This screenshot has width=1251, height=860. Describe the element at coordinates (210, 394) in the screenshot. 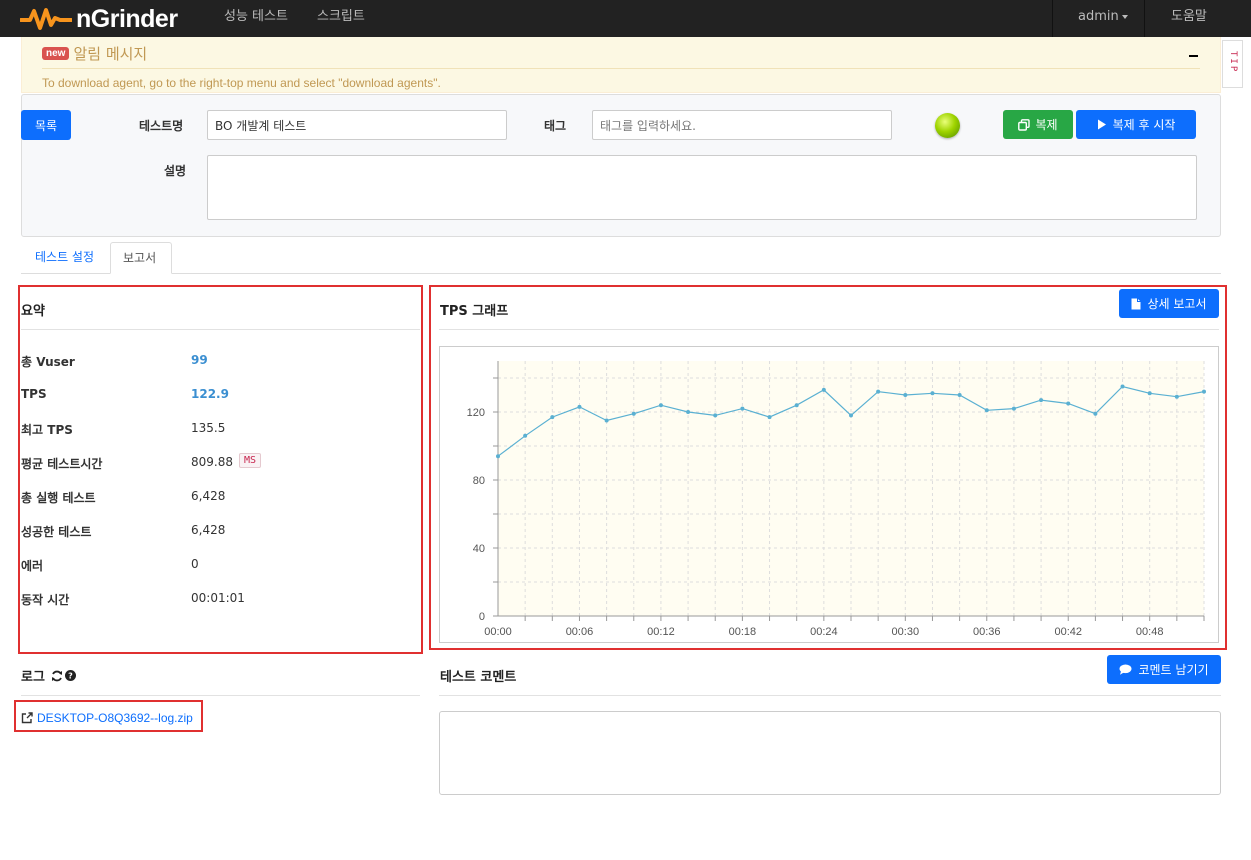

I see `summary-value-tps: 122.9` at that location.